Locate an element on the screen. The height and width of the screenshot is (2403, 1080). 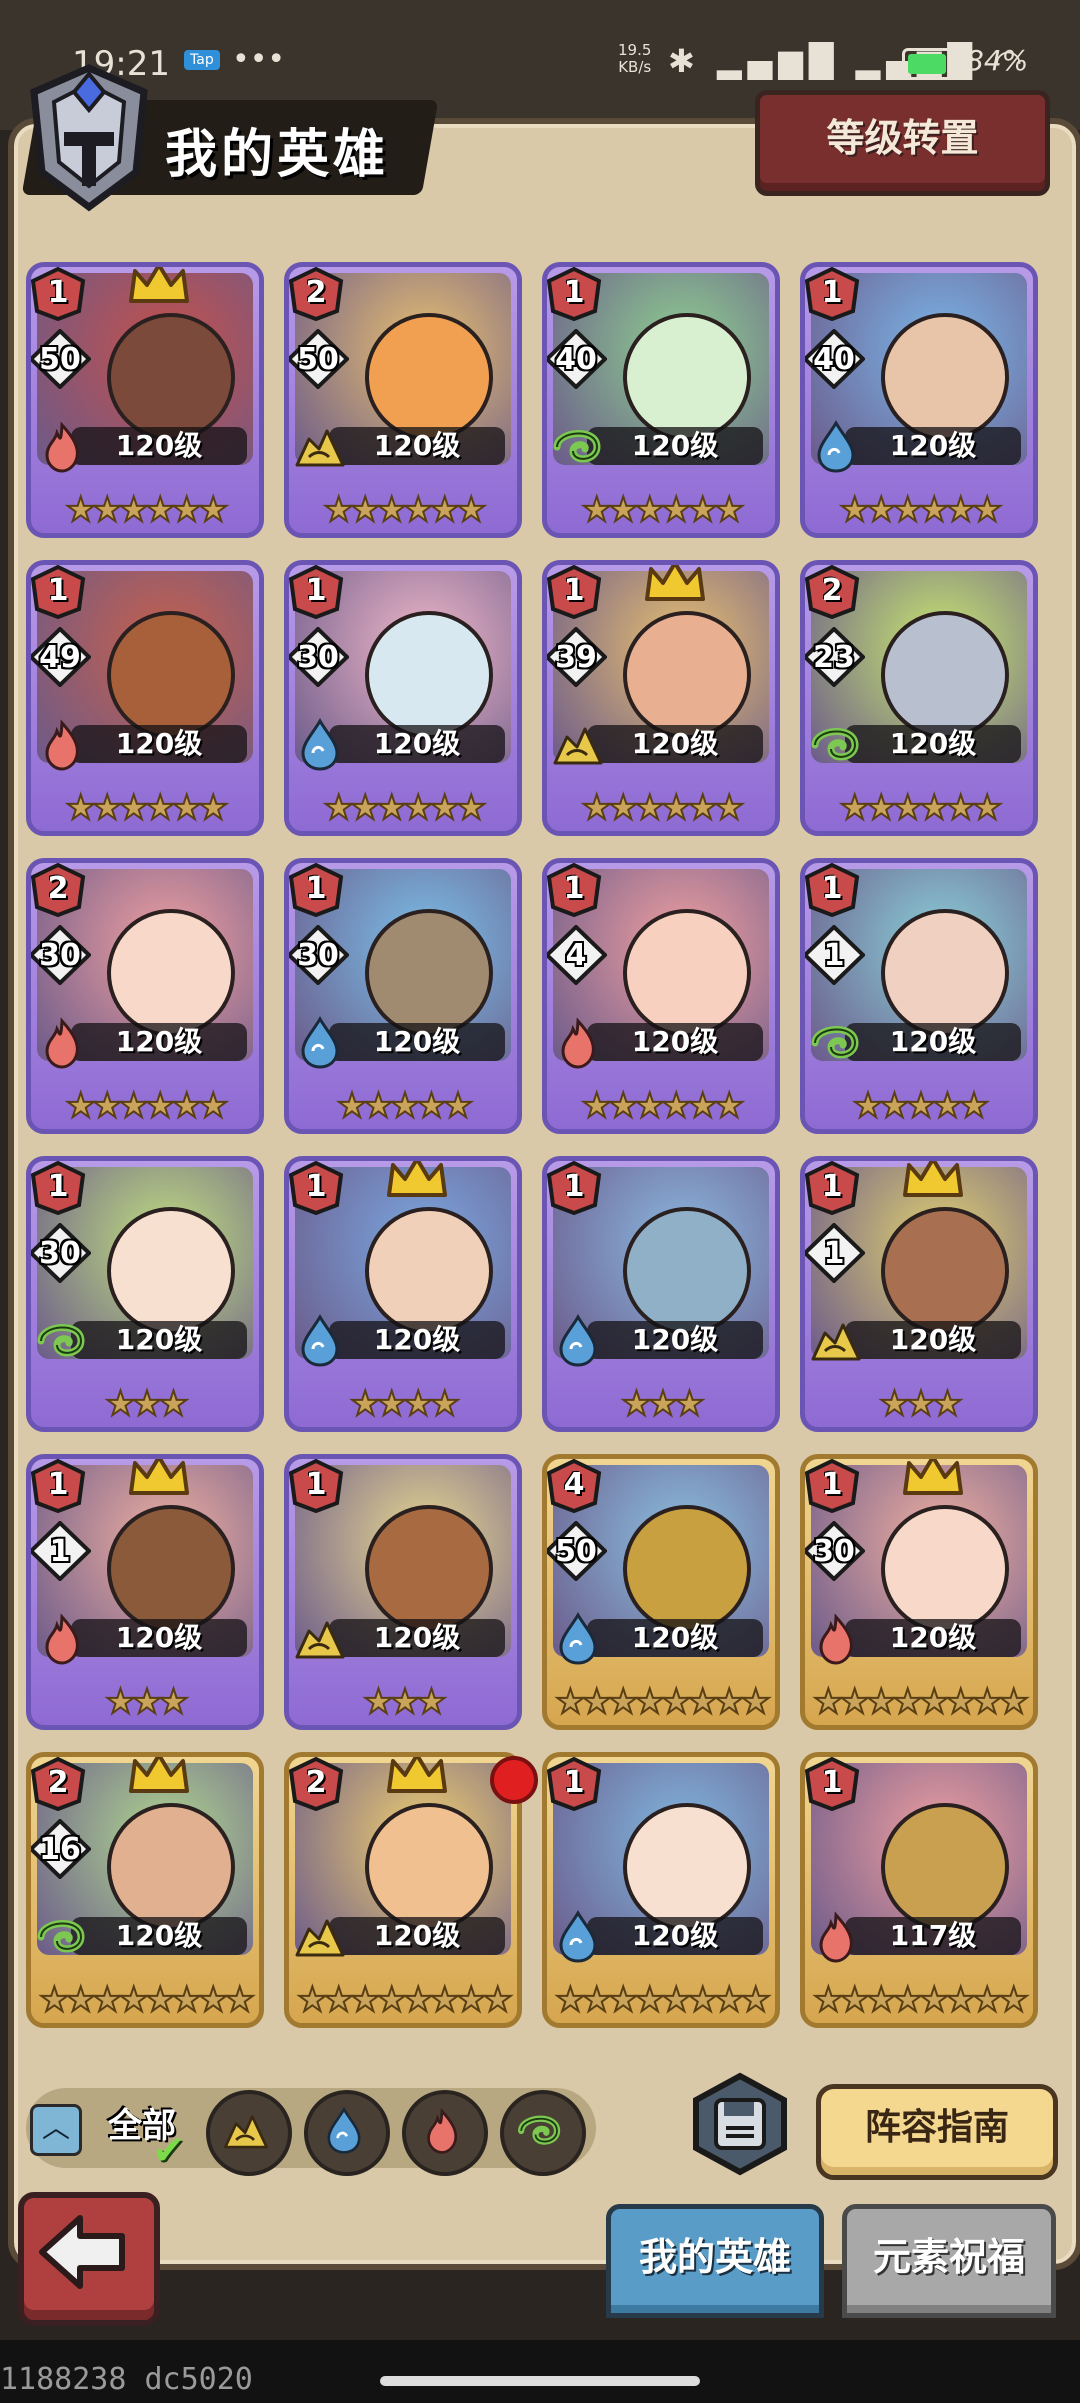
hero-card: 1 30 120级 ★★★★★★★★ is located at coordinates (919, 1592).